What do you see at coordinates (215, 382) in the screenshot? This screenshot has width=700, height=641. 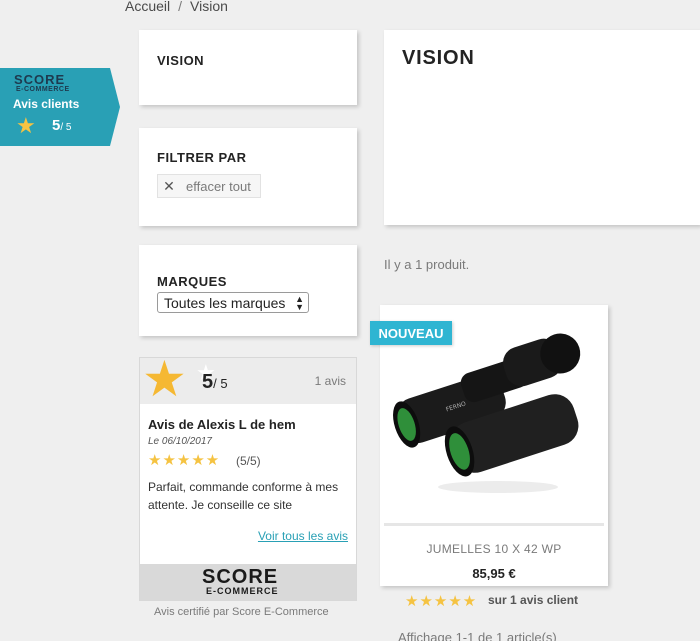 I see `review-rating: 5/ 5` at bounding box center [215, 382].